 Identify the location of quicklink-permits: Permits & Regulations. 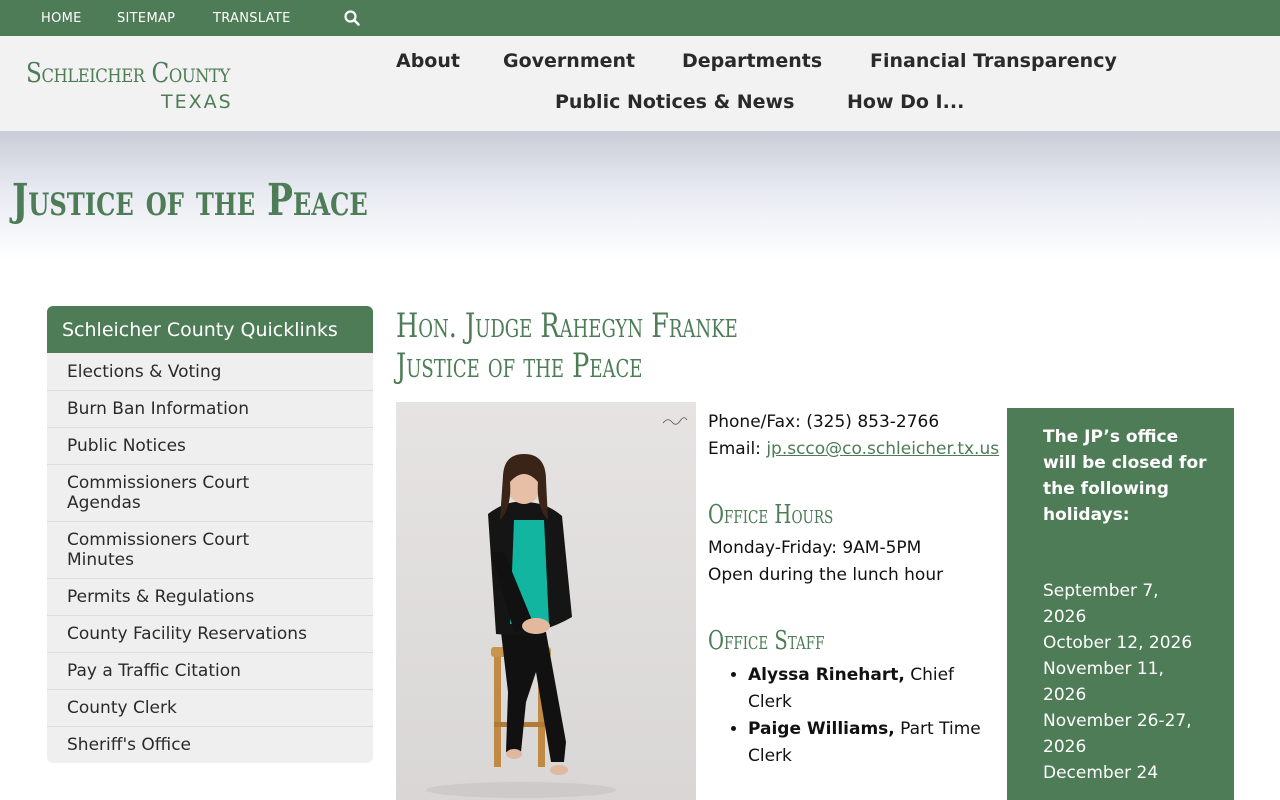
(210, 596).